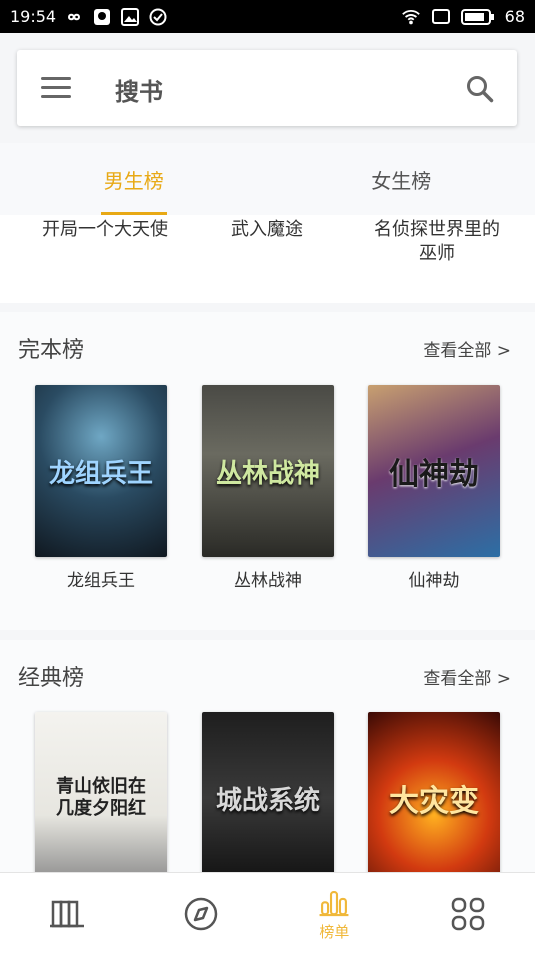  What do you see at coordinates (158, 17) in the screenshot?
I see `check-circle-icon` at bounding box center [158, 17].